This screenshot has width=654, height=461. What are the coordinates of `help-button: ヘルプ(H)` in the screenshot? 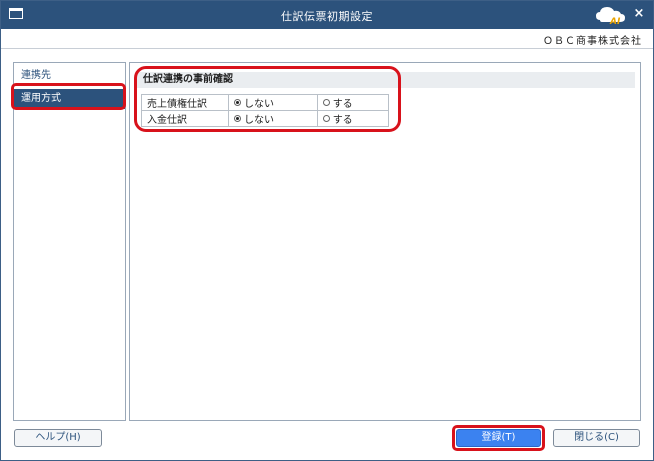 It's located at (58, 438).